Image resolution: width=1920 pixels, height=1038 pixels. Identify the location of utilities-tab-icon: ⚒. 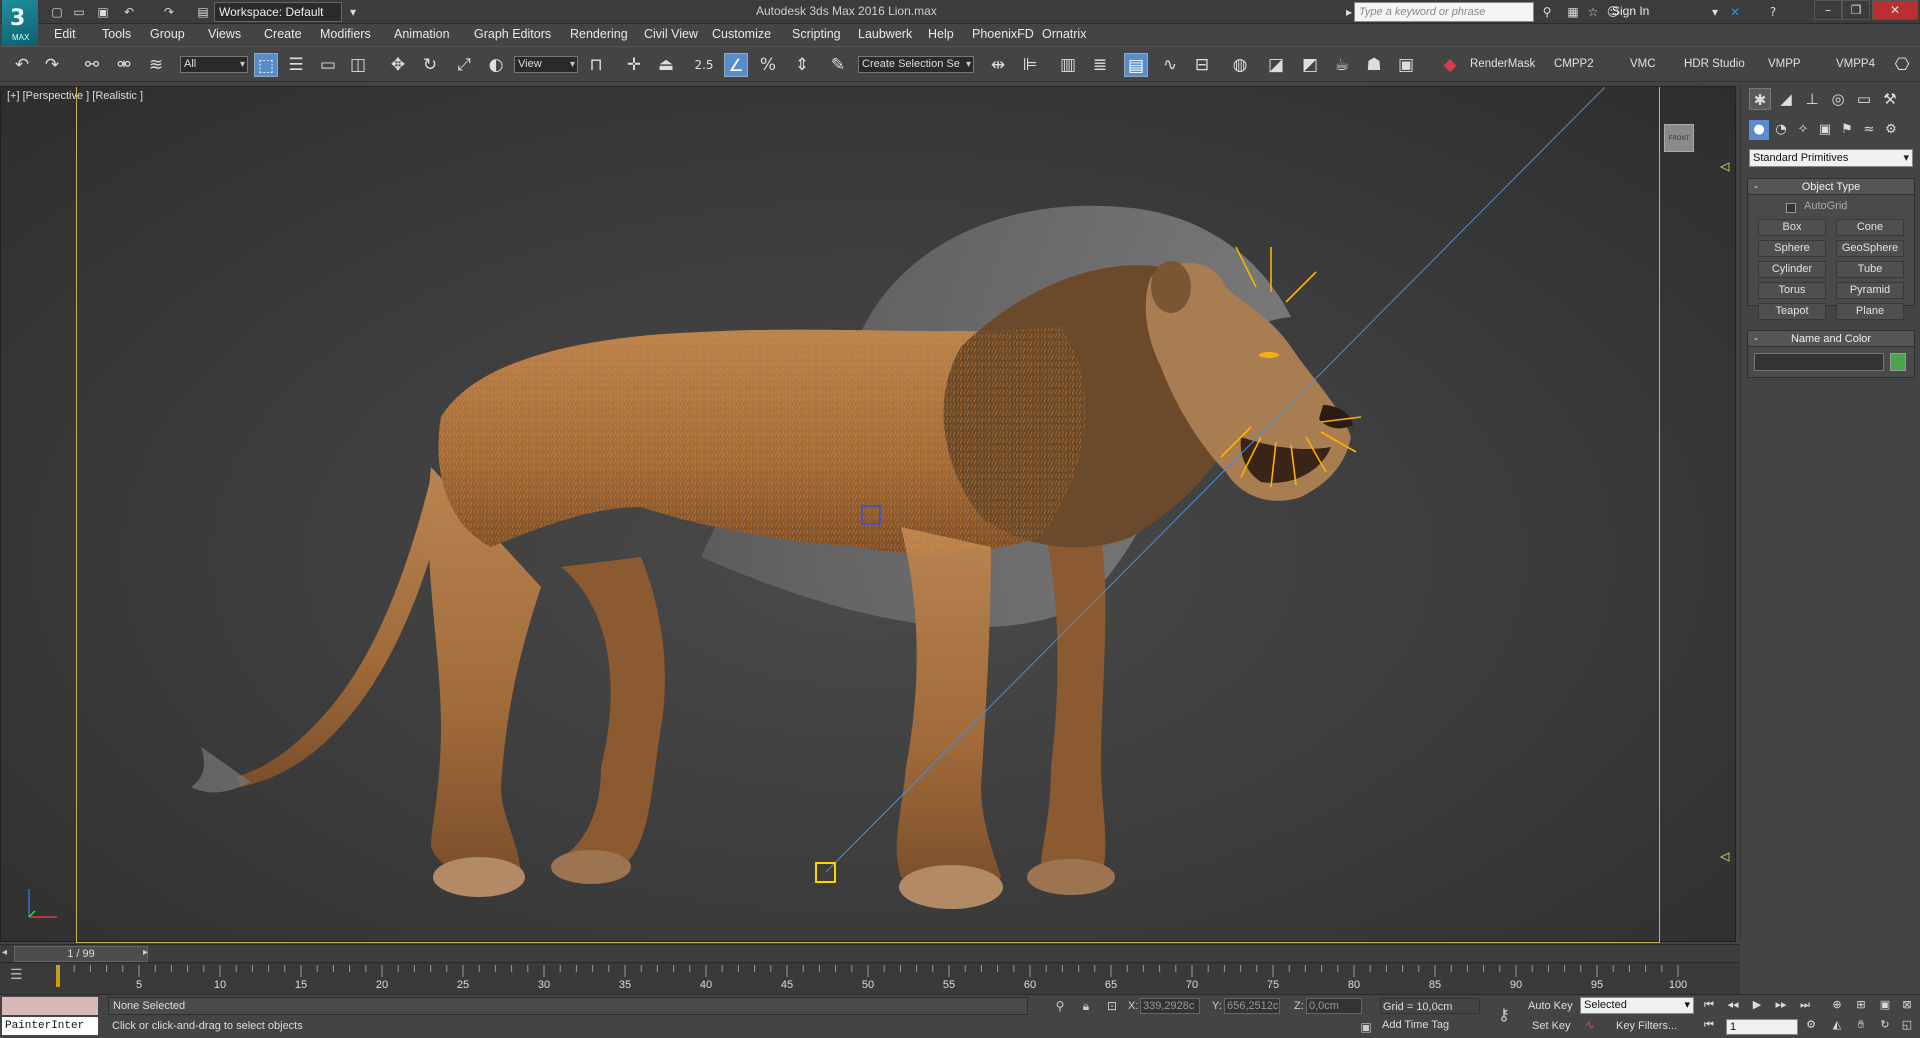
(1890, 99).